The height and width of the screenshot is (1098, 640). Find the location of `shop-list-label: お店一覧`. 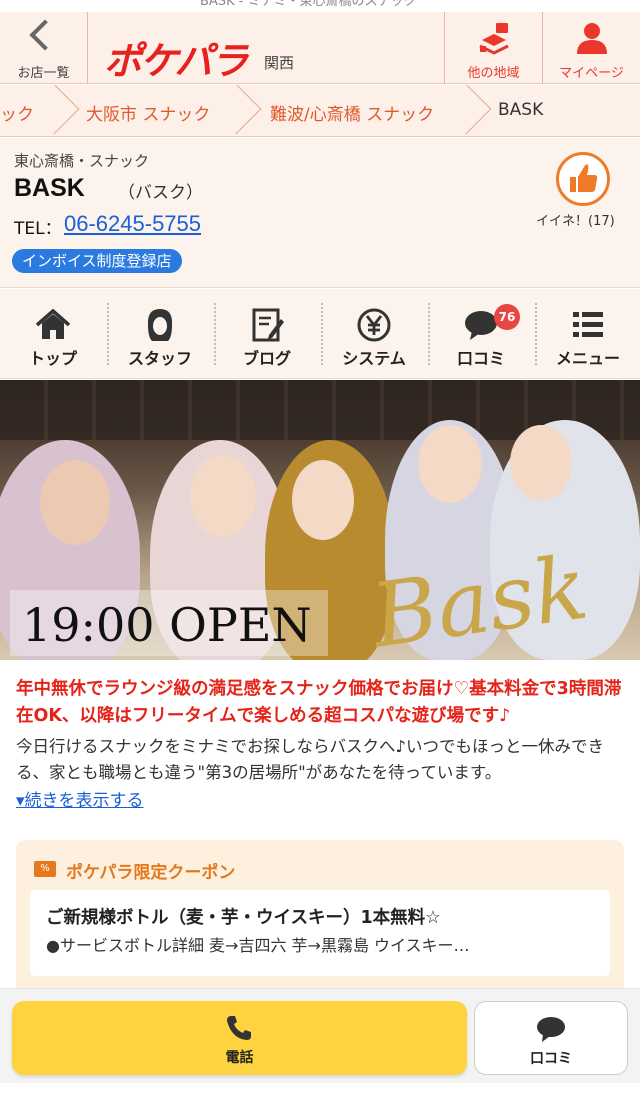

shop-list-label: お店一覧 is located at coordinates (43, 73).